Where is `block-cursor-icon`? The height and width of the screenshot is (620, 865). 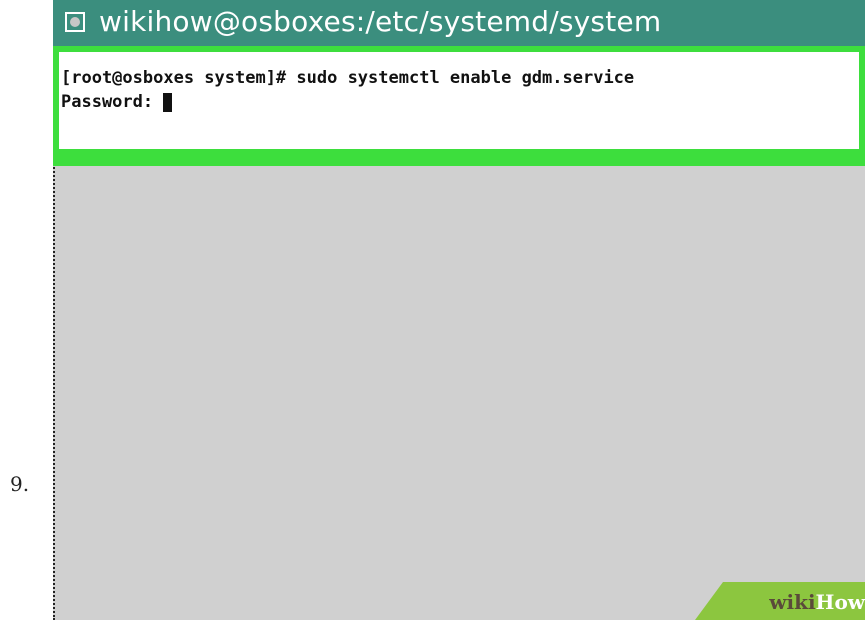
block-cursor-icon is located at coordinates (168, 102).